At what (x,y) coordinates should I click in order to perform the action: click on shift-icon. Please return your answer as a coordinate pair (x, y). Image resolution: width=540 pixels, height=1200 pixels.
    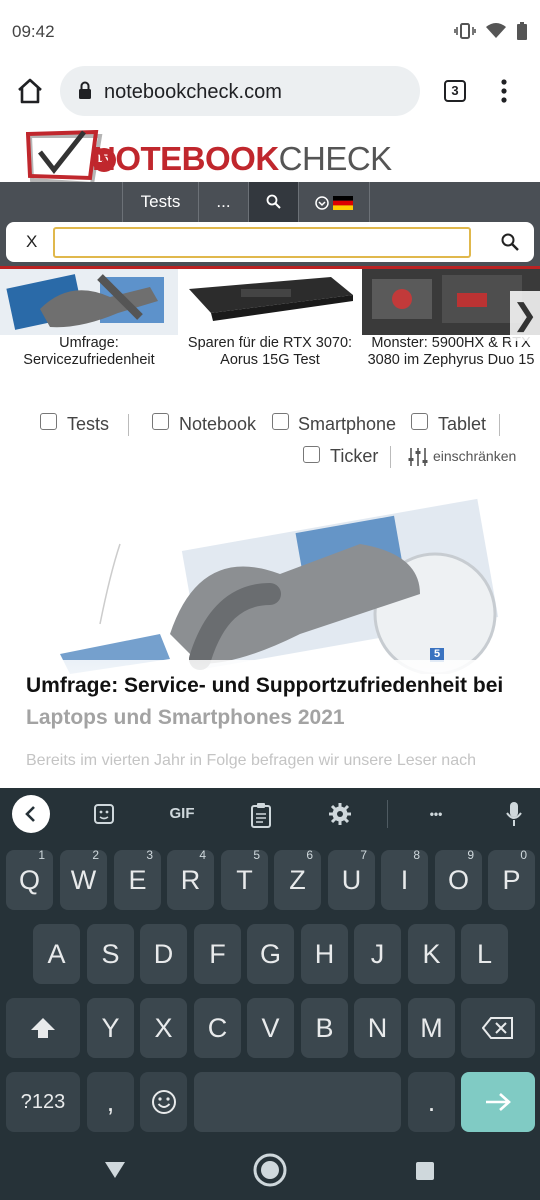
    Looking at the image, I should click on (43, 1030).